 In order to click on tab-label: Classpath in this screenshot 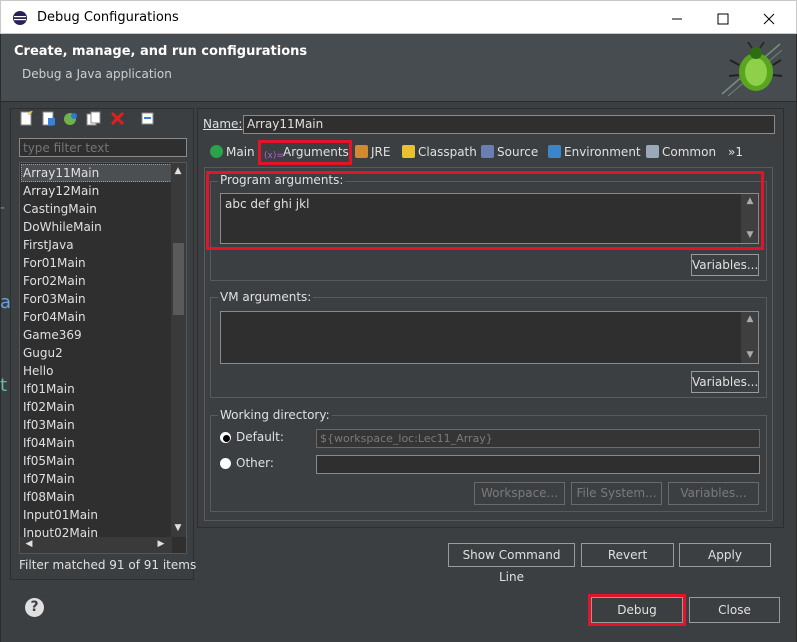, I will do `click(447, 152)`.